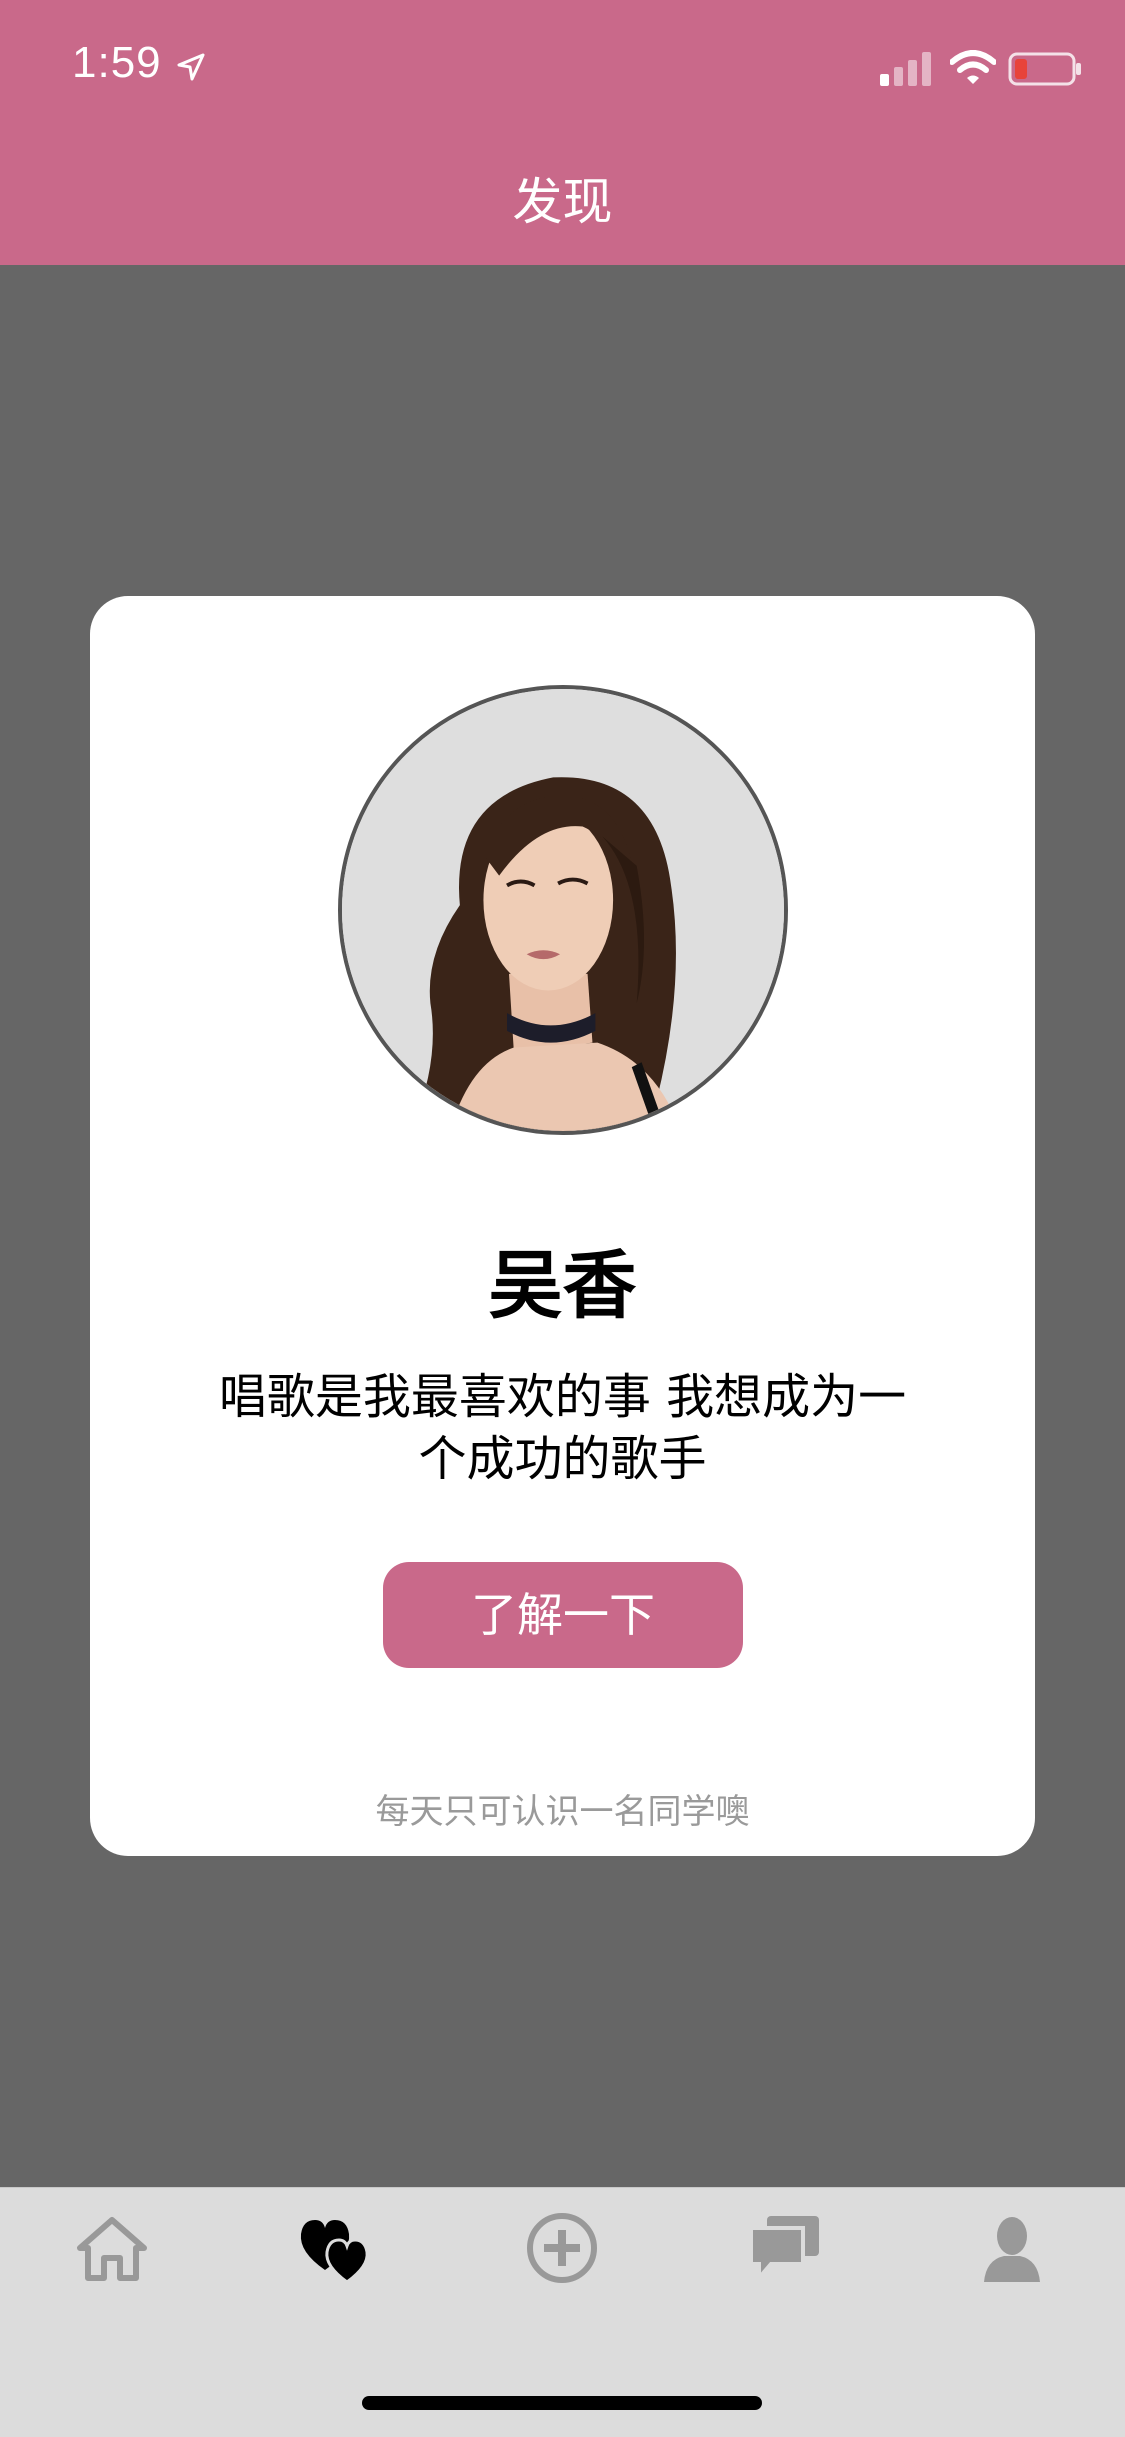  Describe the element at coordinates (562, 1428) in the screenshot. I see `profile-bio: 唱歌是我最喜欢的事 我想成为一 个成功的歌手` at that location.